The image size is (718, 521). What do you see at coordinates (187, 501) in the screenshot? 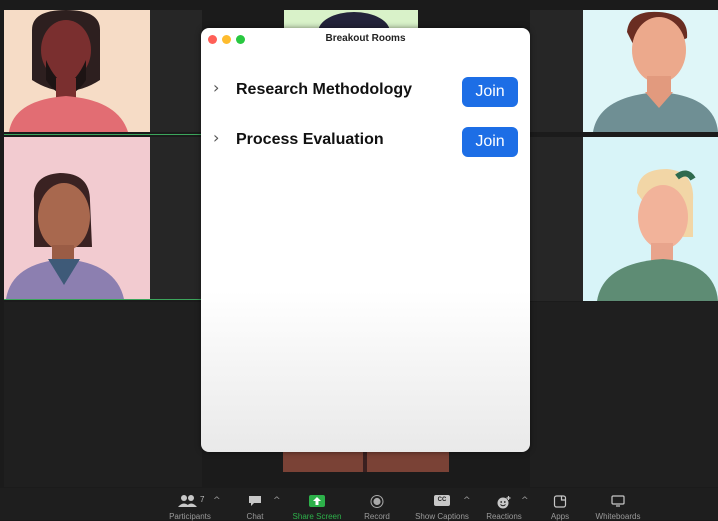
I see `participants-icon` at bounding box center [187, 501].